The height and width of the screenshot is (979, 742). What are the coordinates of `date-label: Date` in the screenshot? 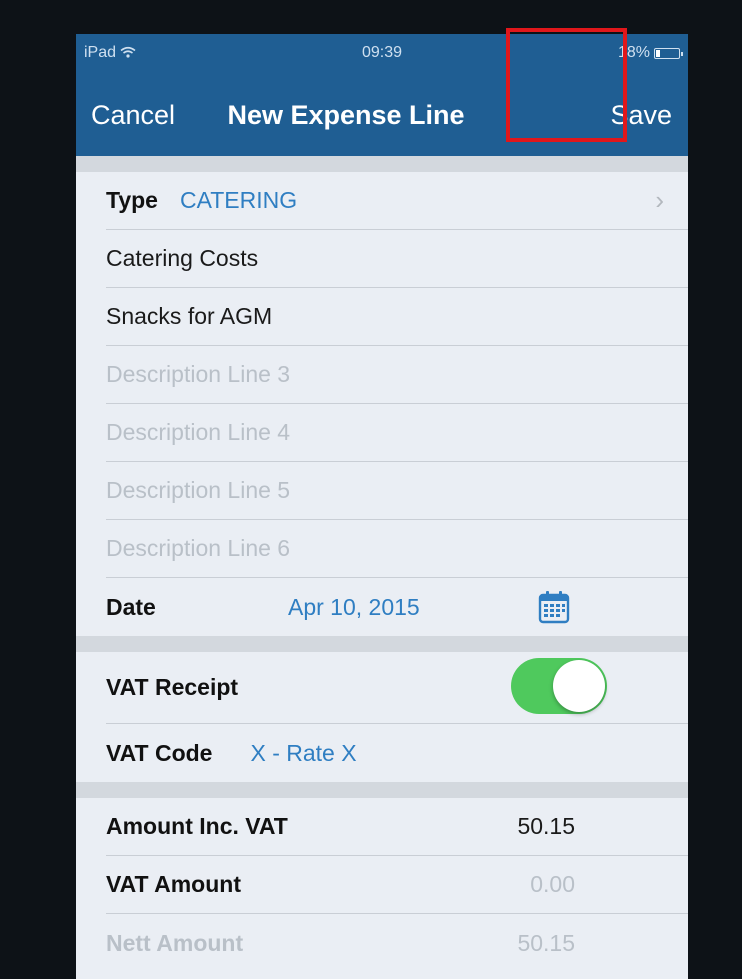 It's located at (131, 606).